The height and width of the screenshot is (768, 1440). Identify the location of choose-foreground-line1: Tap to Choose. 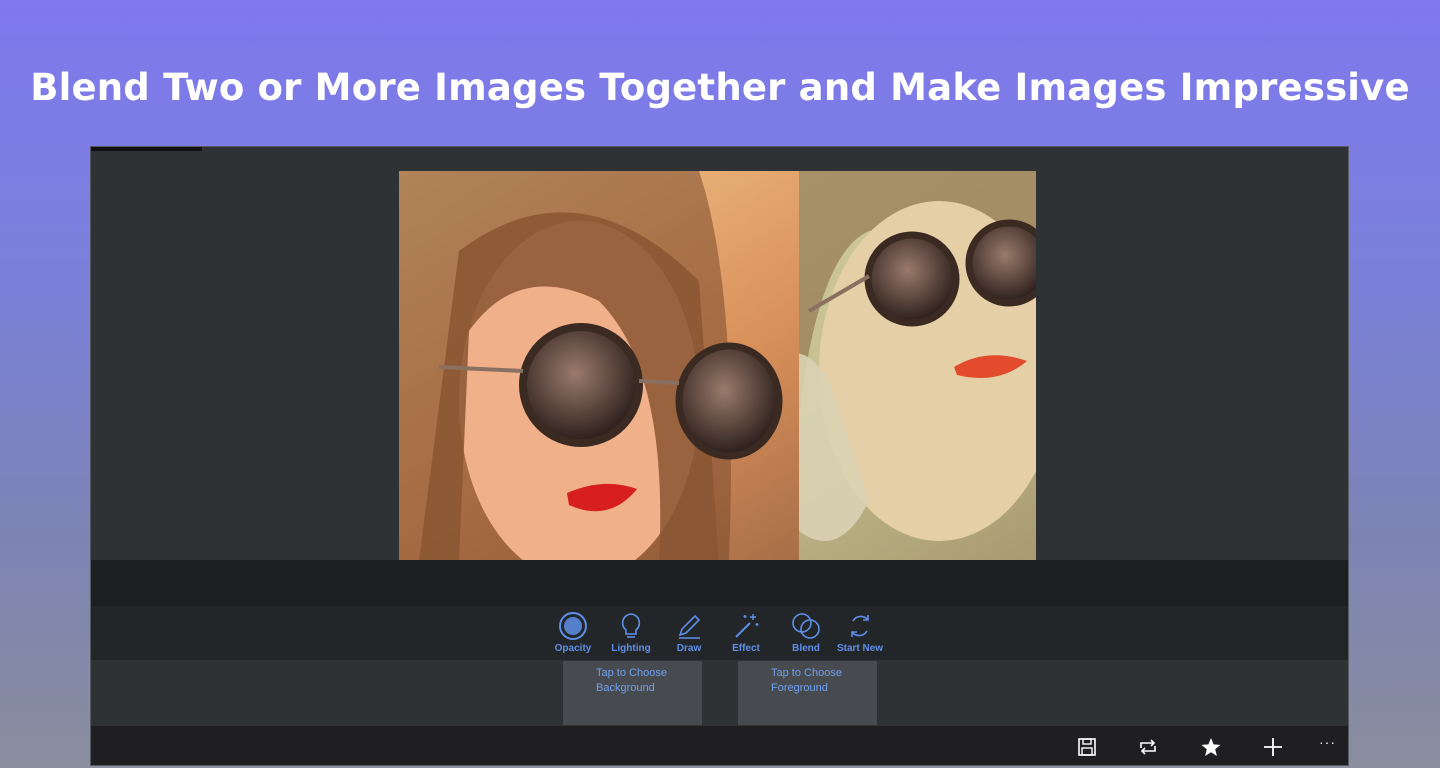
(806, 673).